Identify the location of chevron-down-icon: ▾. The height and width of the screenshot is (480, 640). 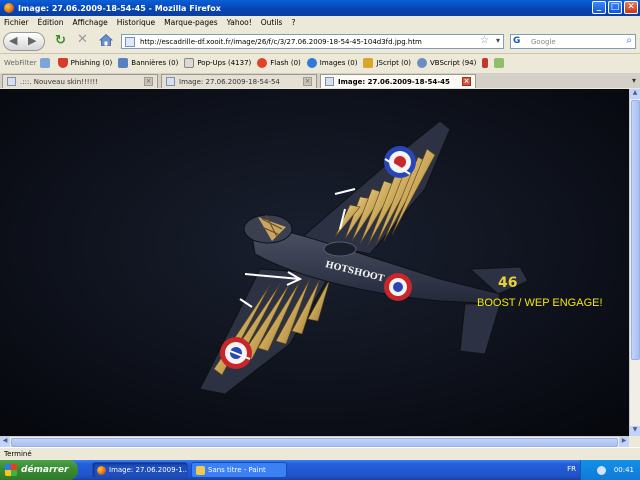
(498, 40).